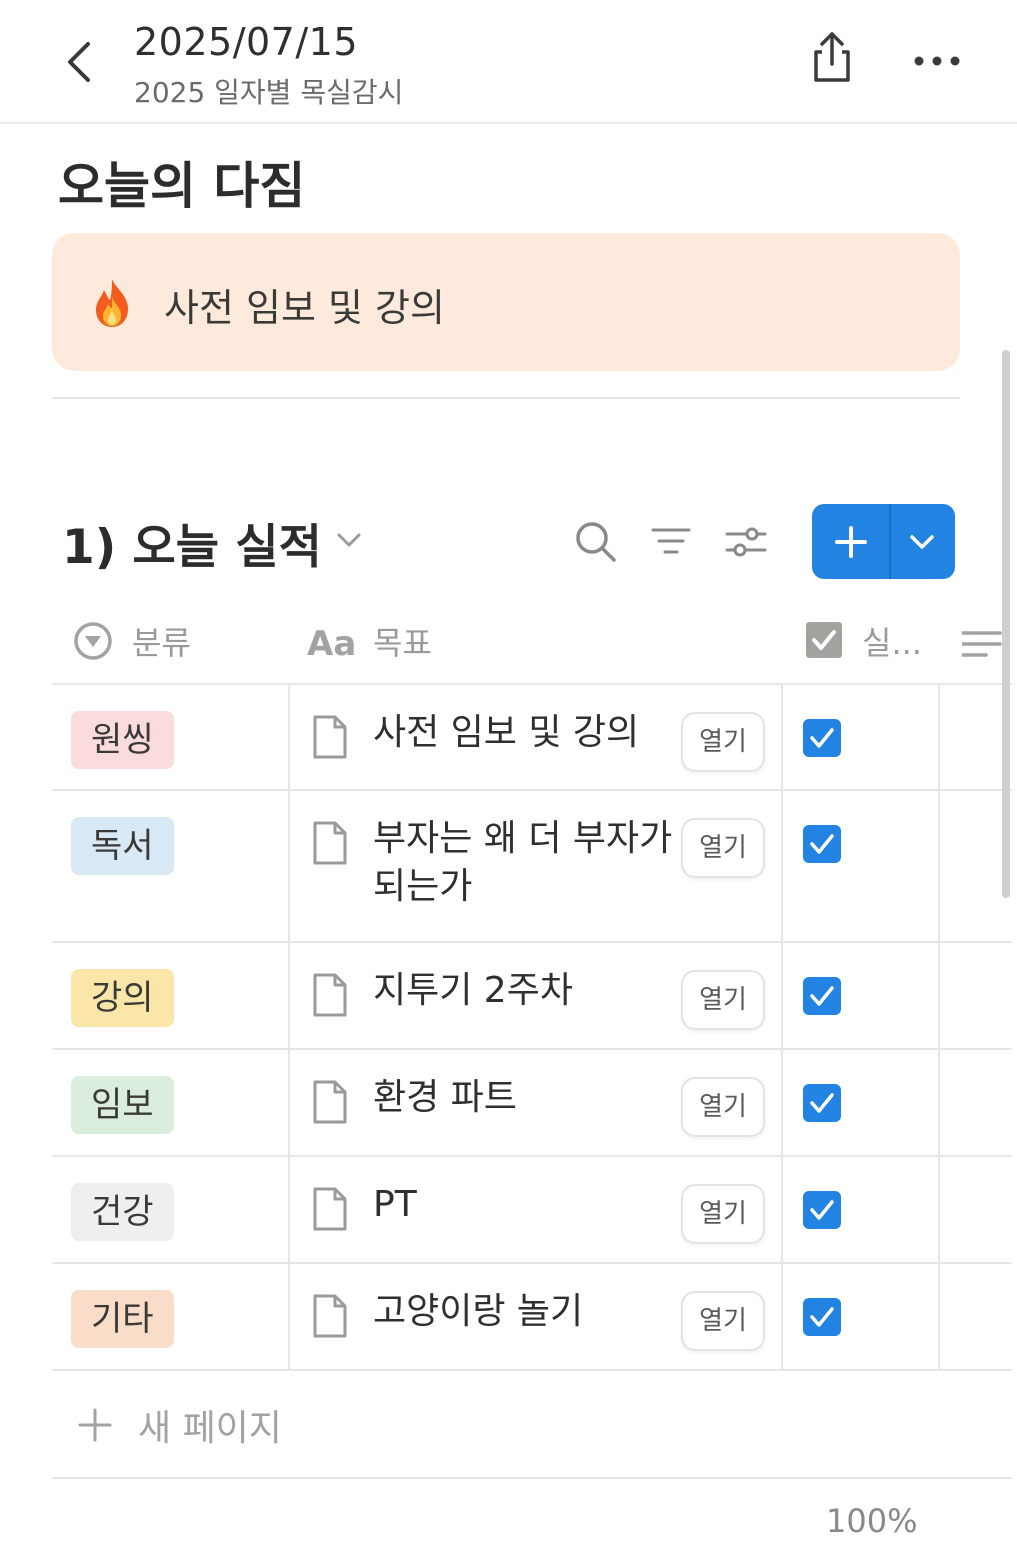  Describe the element at coordinates (122, 740) in the screenshot. I see `category-tag: 원씽` at that location.